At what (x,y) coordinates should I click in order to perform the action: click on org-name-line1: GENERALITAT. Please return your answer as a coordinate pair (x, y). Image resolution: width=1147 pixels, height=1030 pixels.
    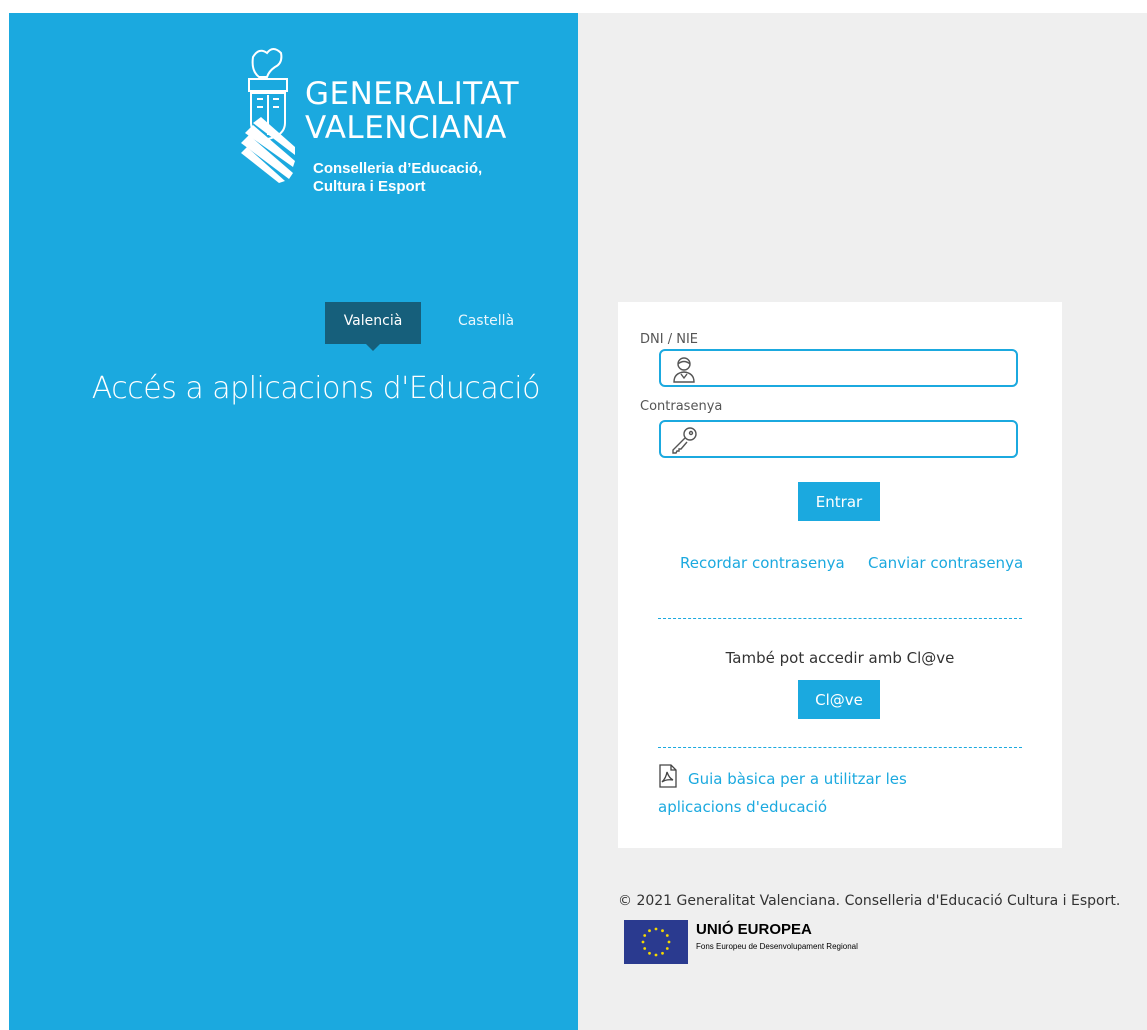
    Looking at the image, I should click on (412, 94).